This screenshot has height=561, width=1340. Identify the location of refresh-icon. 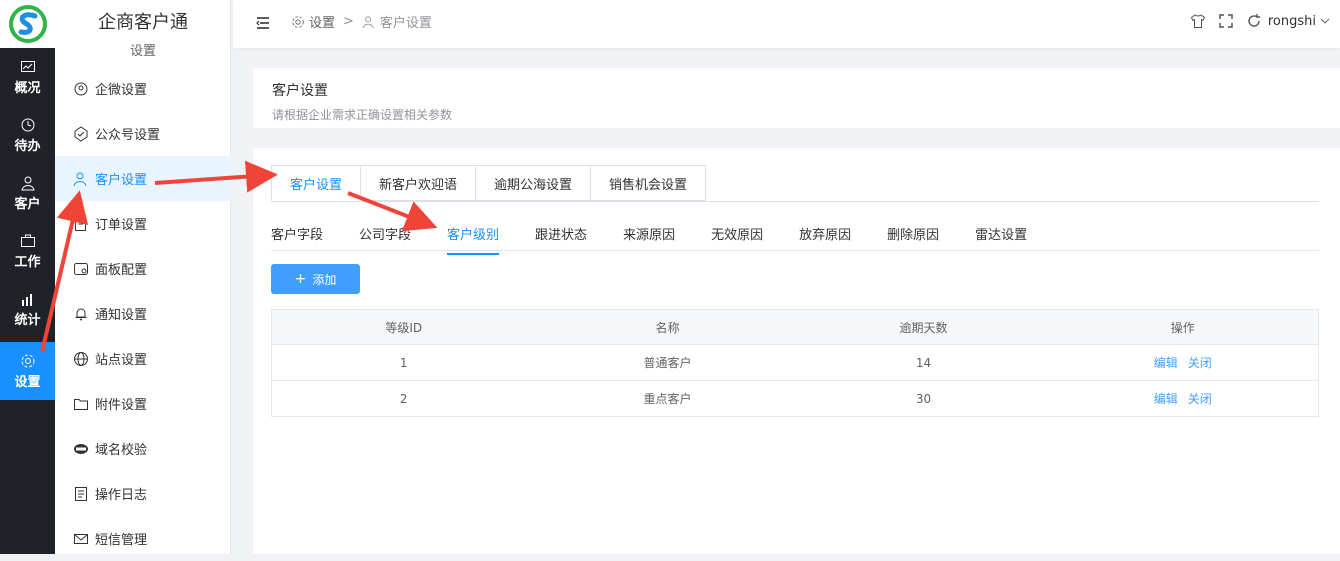
(1254, 21).